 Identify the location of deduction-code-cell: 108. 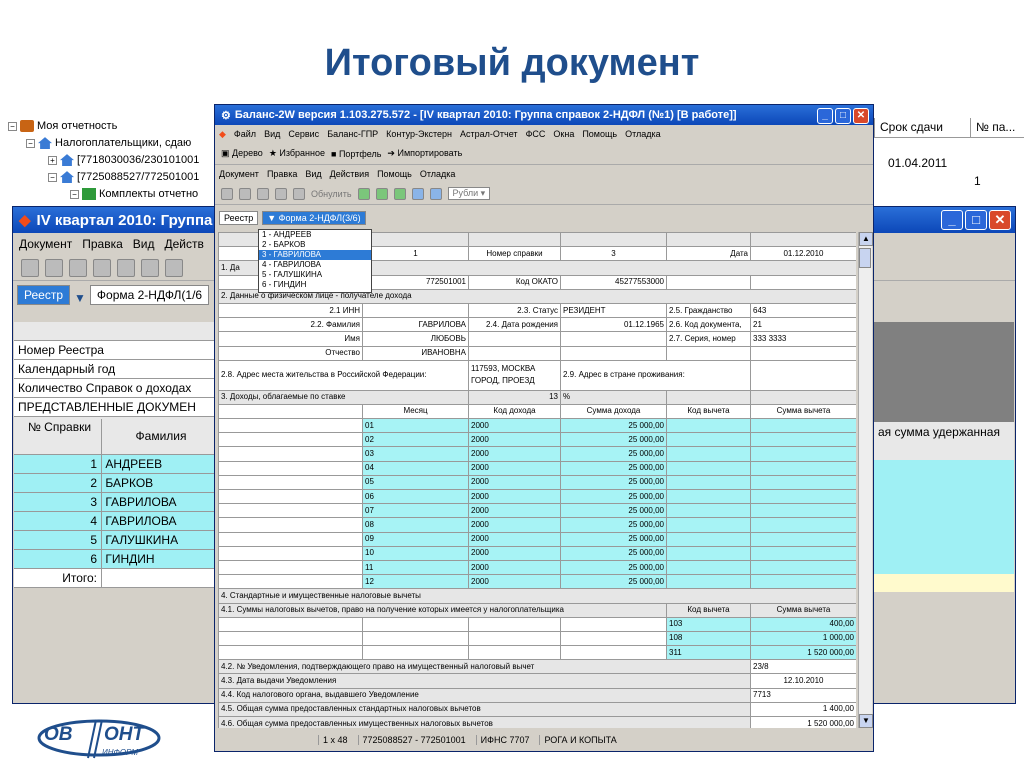
(708, 638).